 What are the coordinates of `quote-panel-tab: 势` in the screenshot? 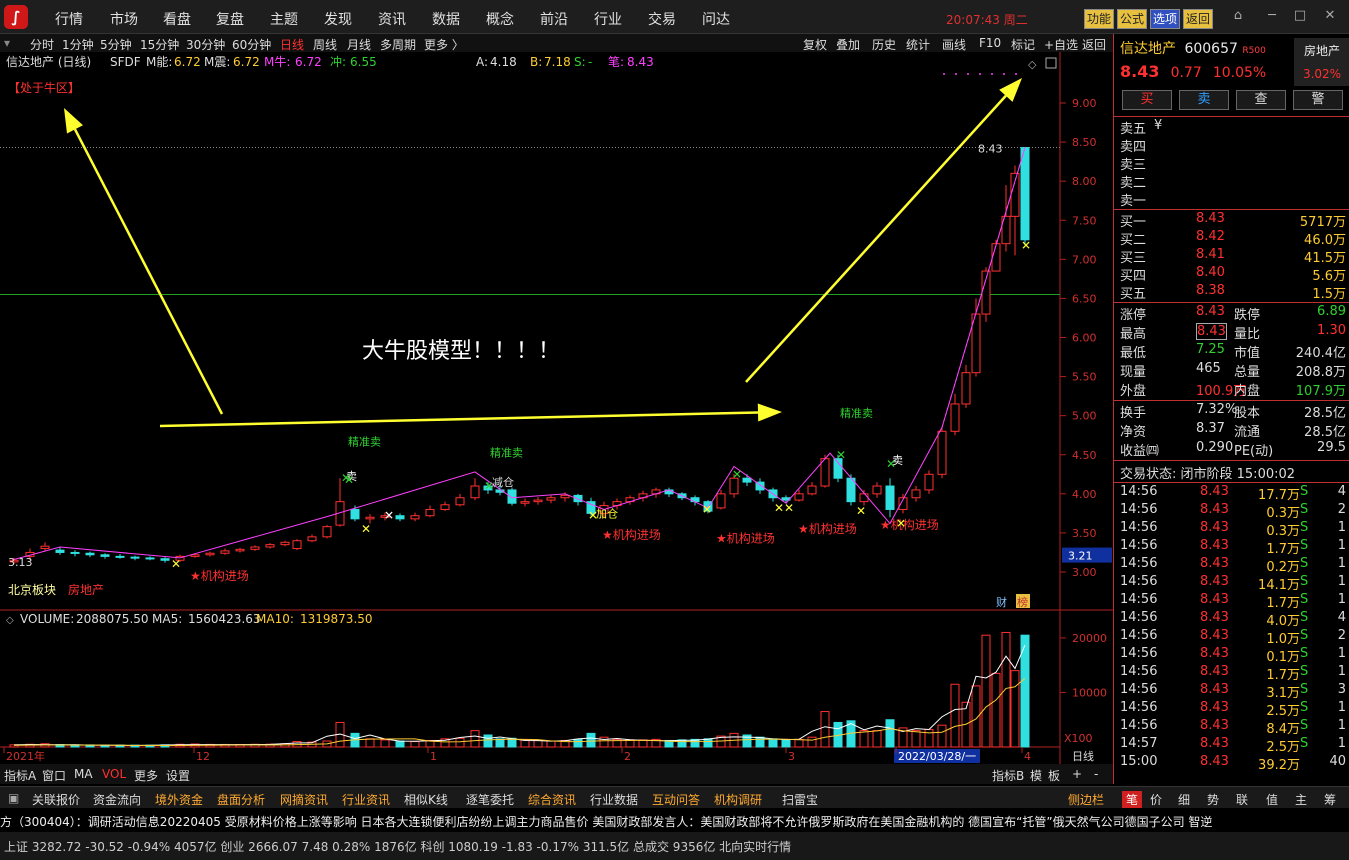 It's located at (1213, 799).